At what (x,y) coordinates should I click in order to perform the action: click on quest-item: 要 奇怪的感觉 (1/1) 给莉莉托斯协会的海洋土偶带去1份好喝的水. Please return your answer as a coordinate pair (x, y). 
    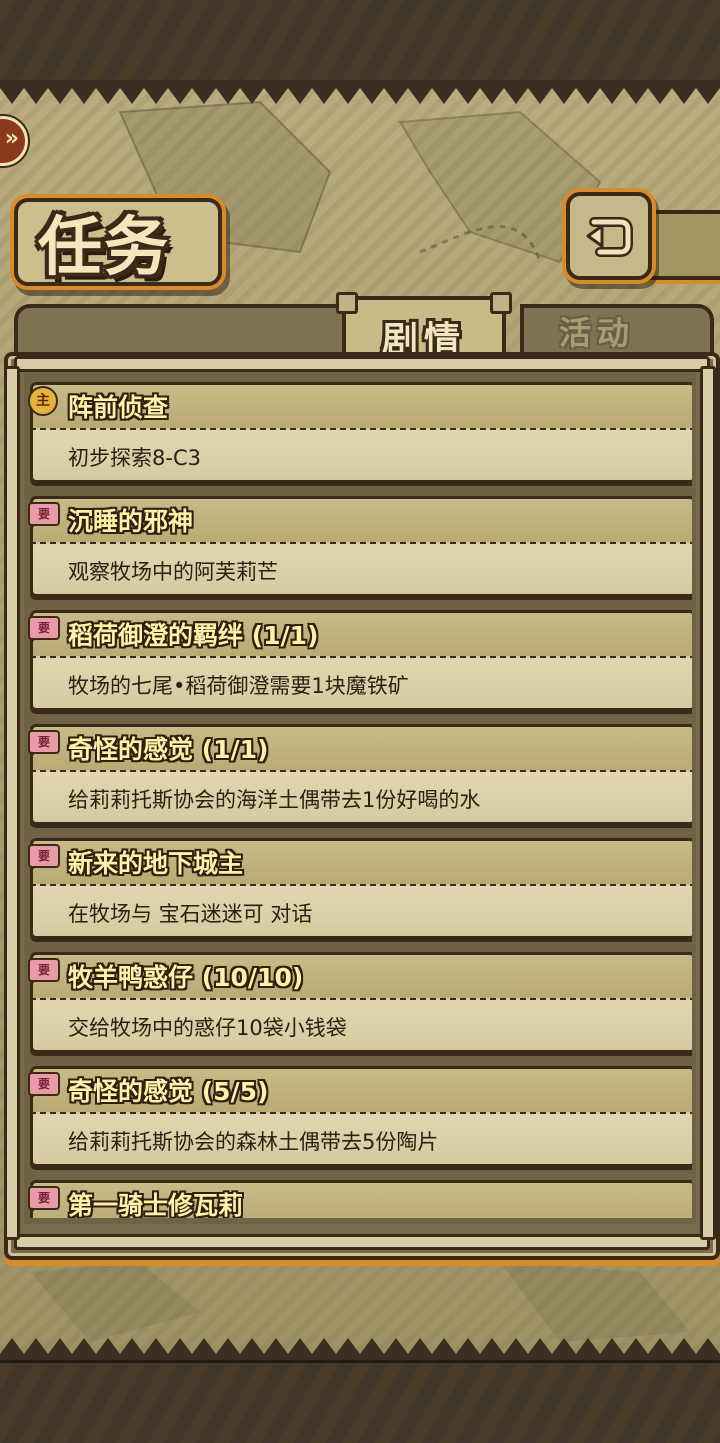
    Looking at the image, I should click on (360, 774).